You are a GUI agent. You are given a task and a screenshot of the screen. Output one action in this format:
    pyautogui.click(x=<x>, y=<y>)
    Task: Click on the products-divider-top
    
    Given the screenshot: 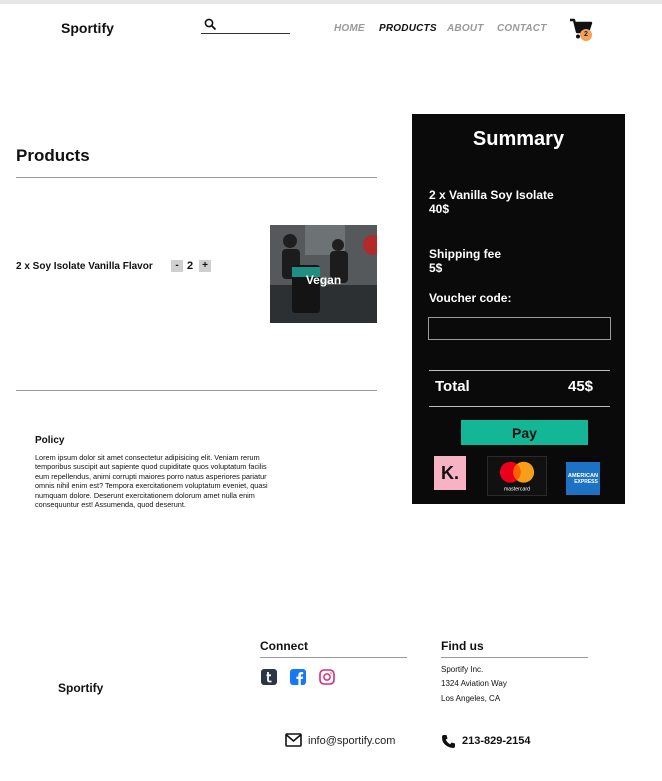 What is the action you would take?
    pyautogui.click(x=196, y=177)
    